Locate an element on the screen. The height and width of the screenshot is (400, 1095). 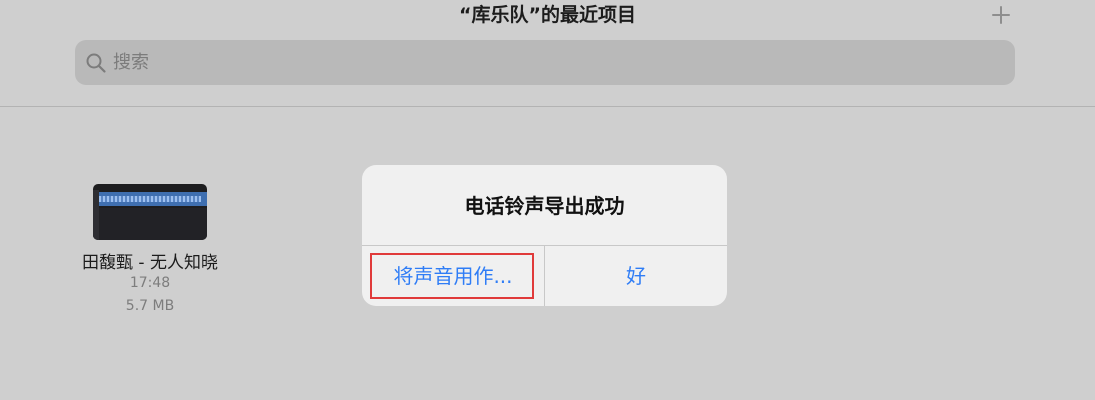
page-title: “库乐队”的最近项目 is located at coordinates (547, 15).